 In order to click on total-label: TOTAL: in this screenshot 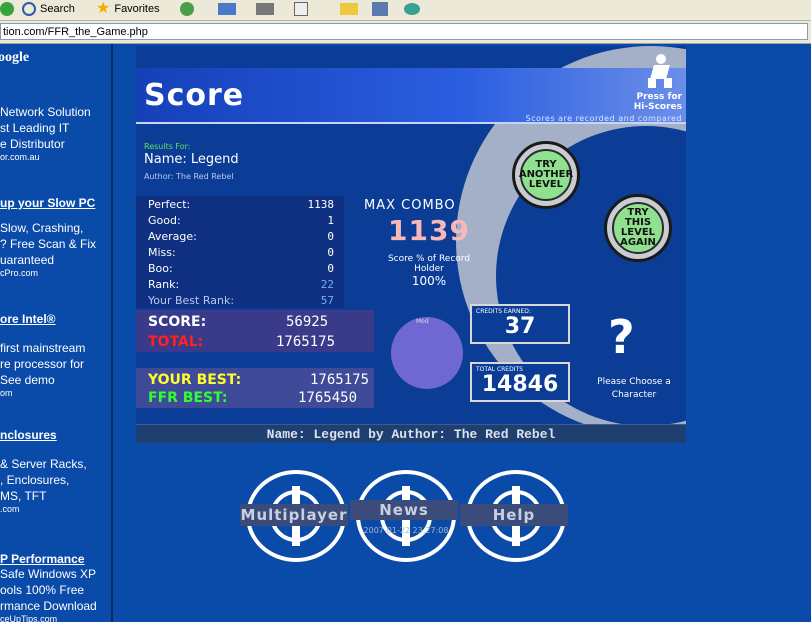, I will do `click(176, 342)`.